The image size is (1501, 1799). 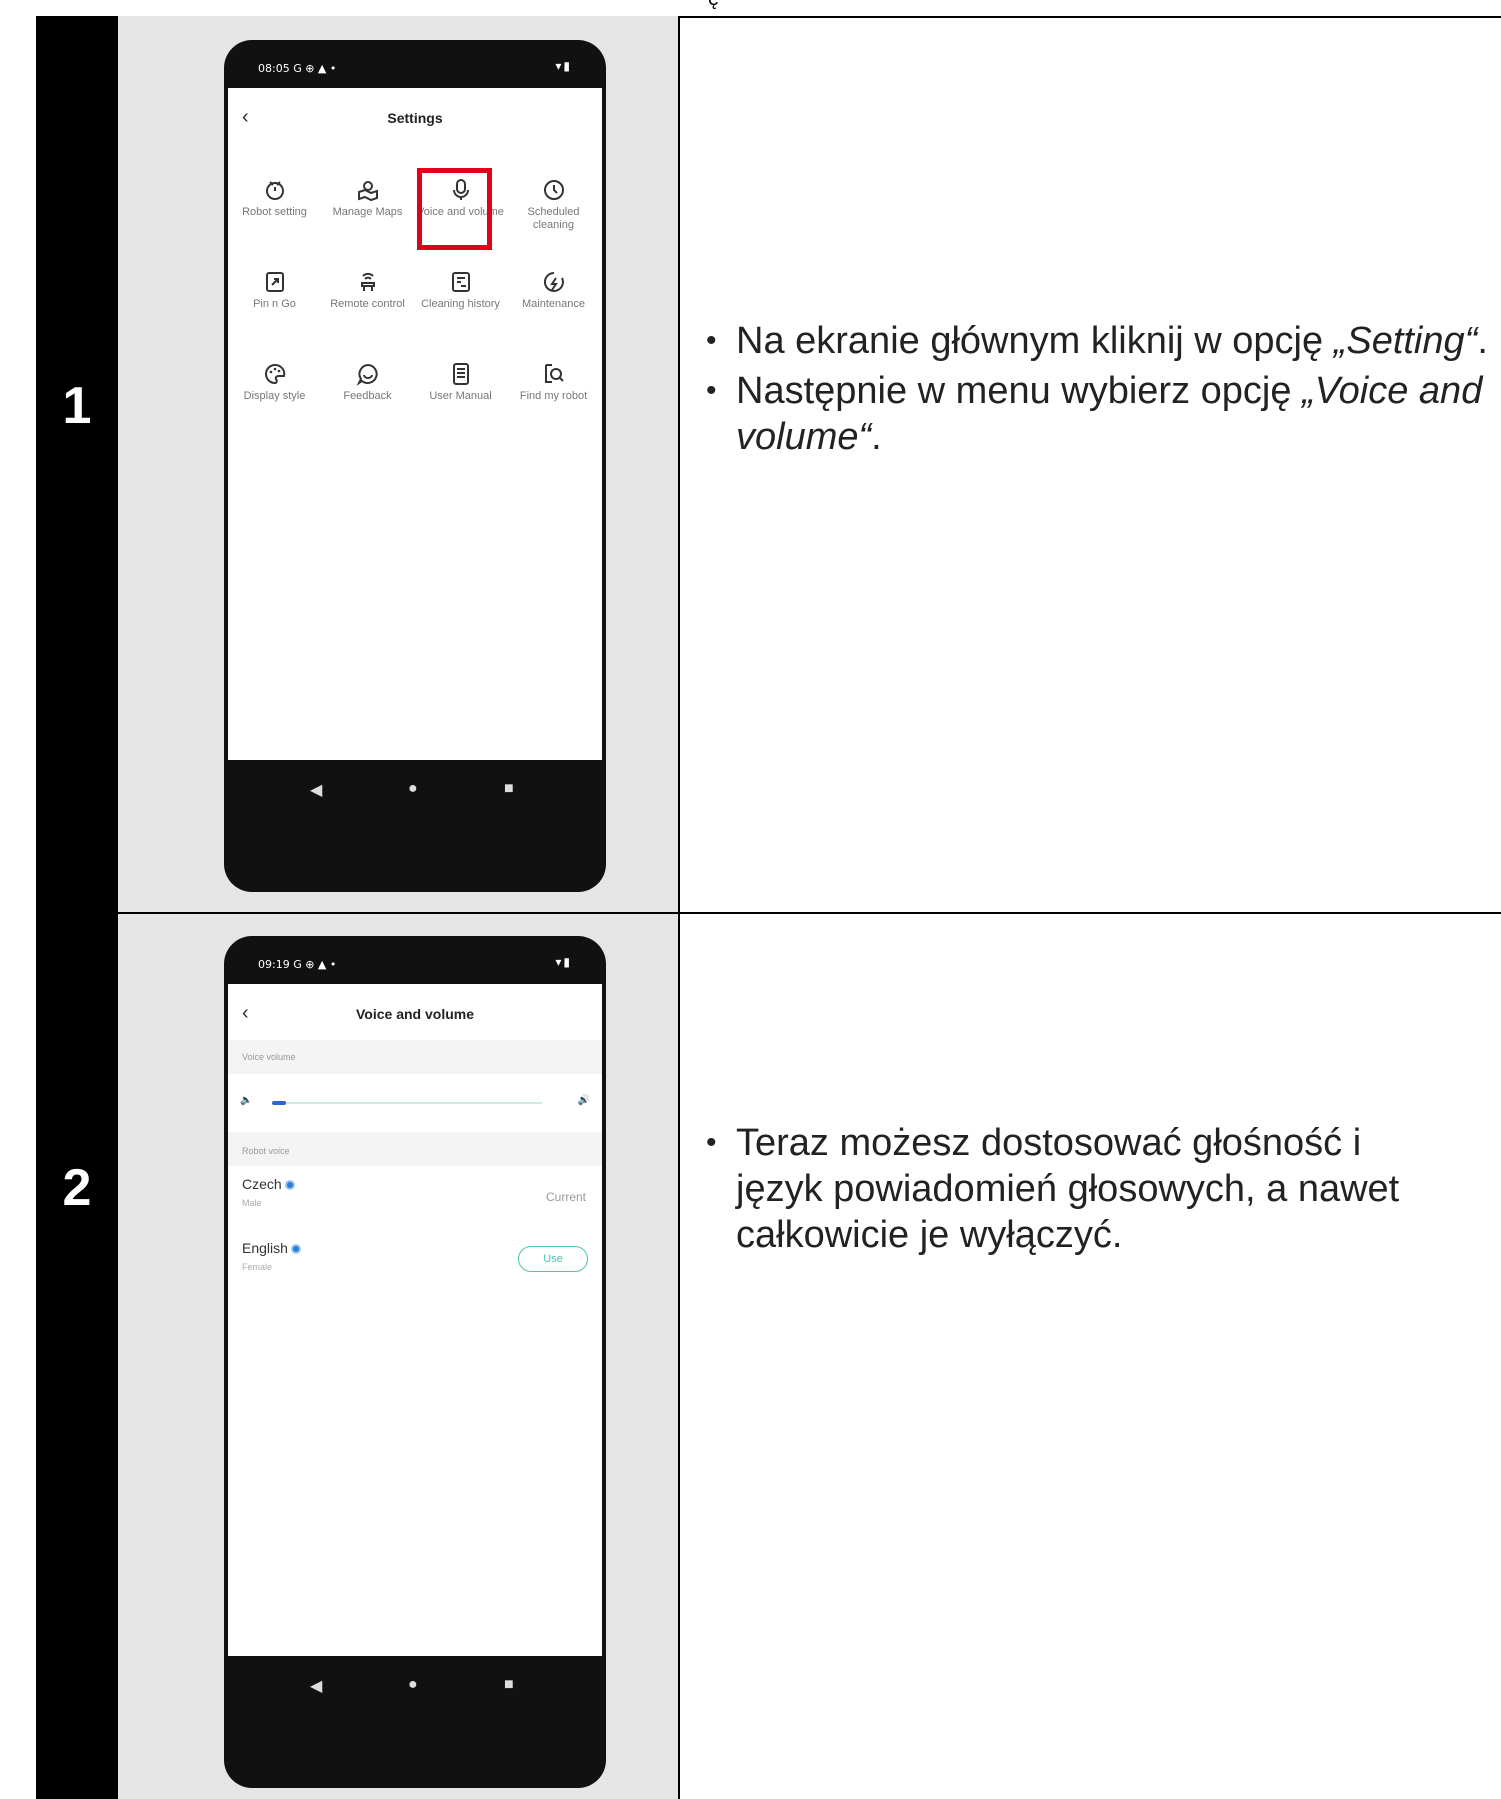 What do you see at coordinates (460, 282) in the screenshot?
I see `history-icon` at bounding box center [460, 282].